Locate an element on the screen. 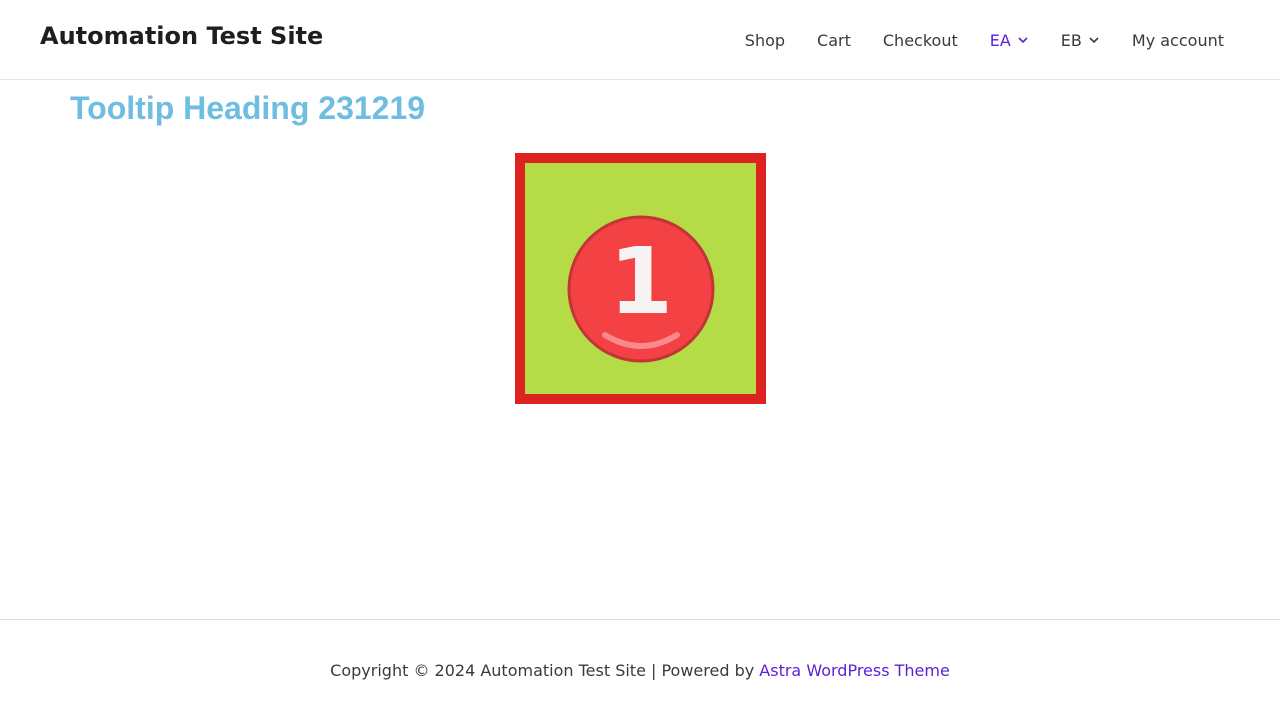 The image size is (1280, 720). primary-nav: Shop Cart Checkout EA EB My account is located at coordinates (984, 40).